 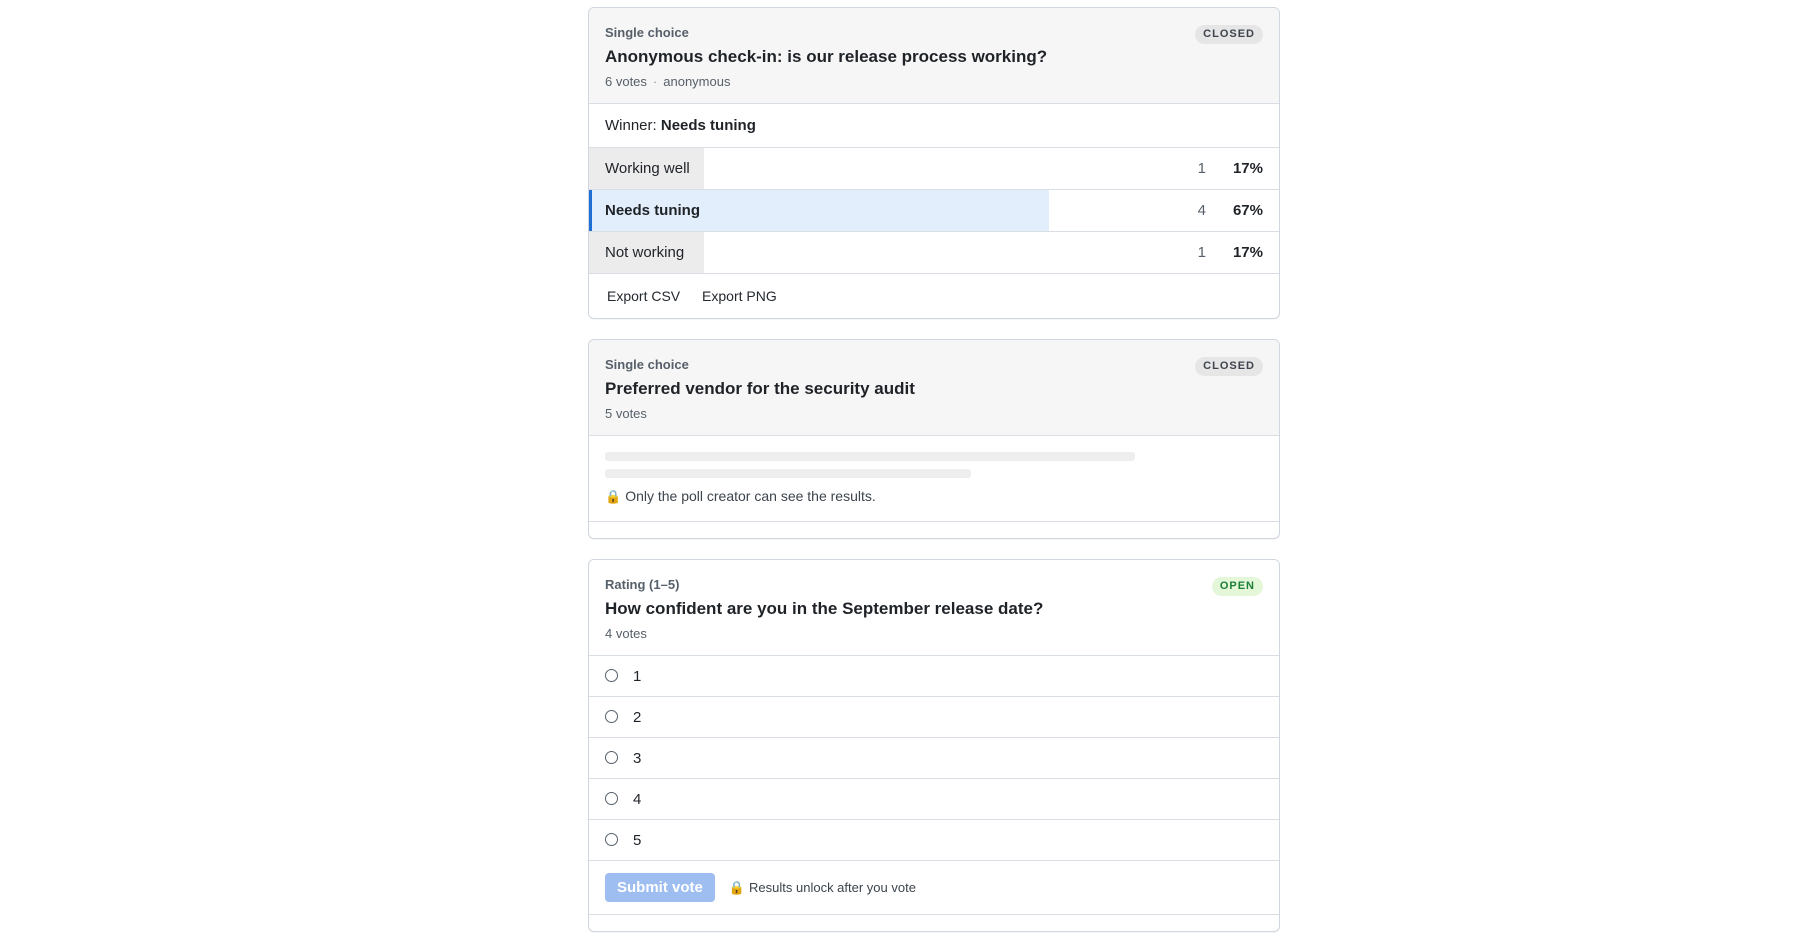 I want to click on result-row: Needs tuning 4 67%, so click(x=934, y=211).